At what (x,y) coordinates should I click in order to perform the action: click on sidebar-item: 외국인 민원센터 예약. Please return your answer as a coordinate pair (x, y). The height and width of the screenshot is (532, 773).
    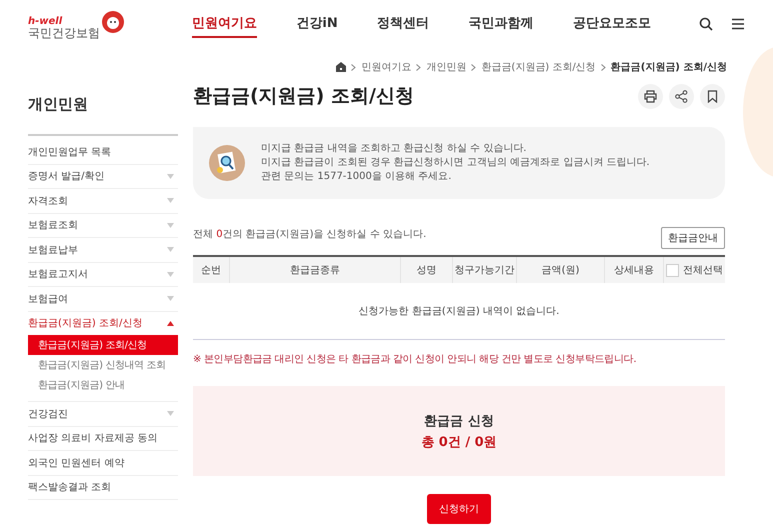
    Looking at the image, I should click on (103, 462).